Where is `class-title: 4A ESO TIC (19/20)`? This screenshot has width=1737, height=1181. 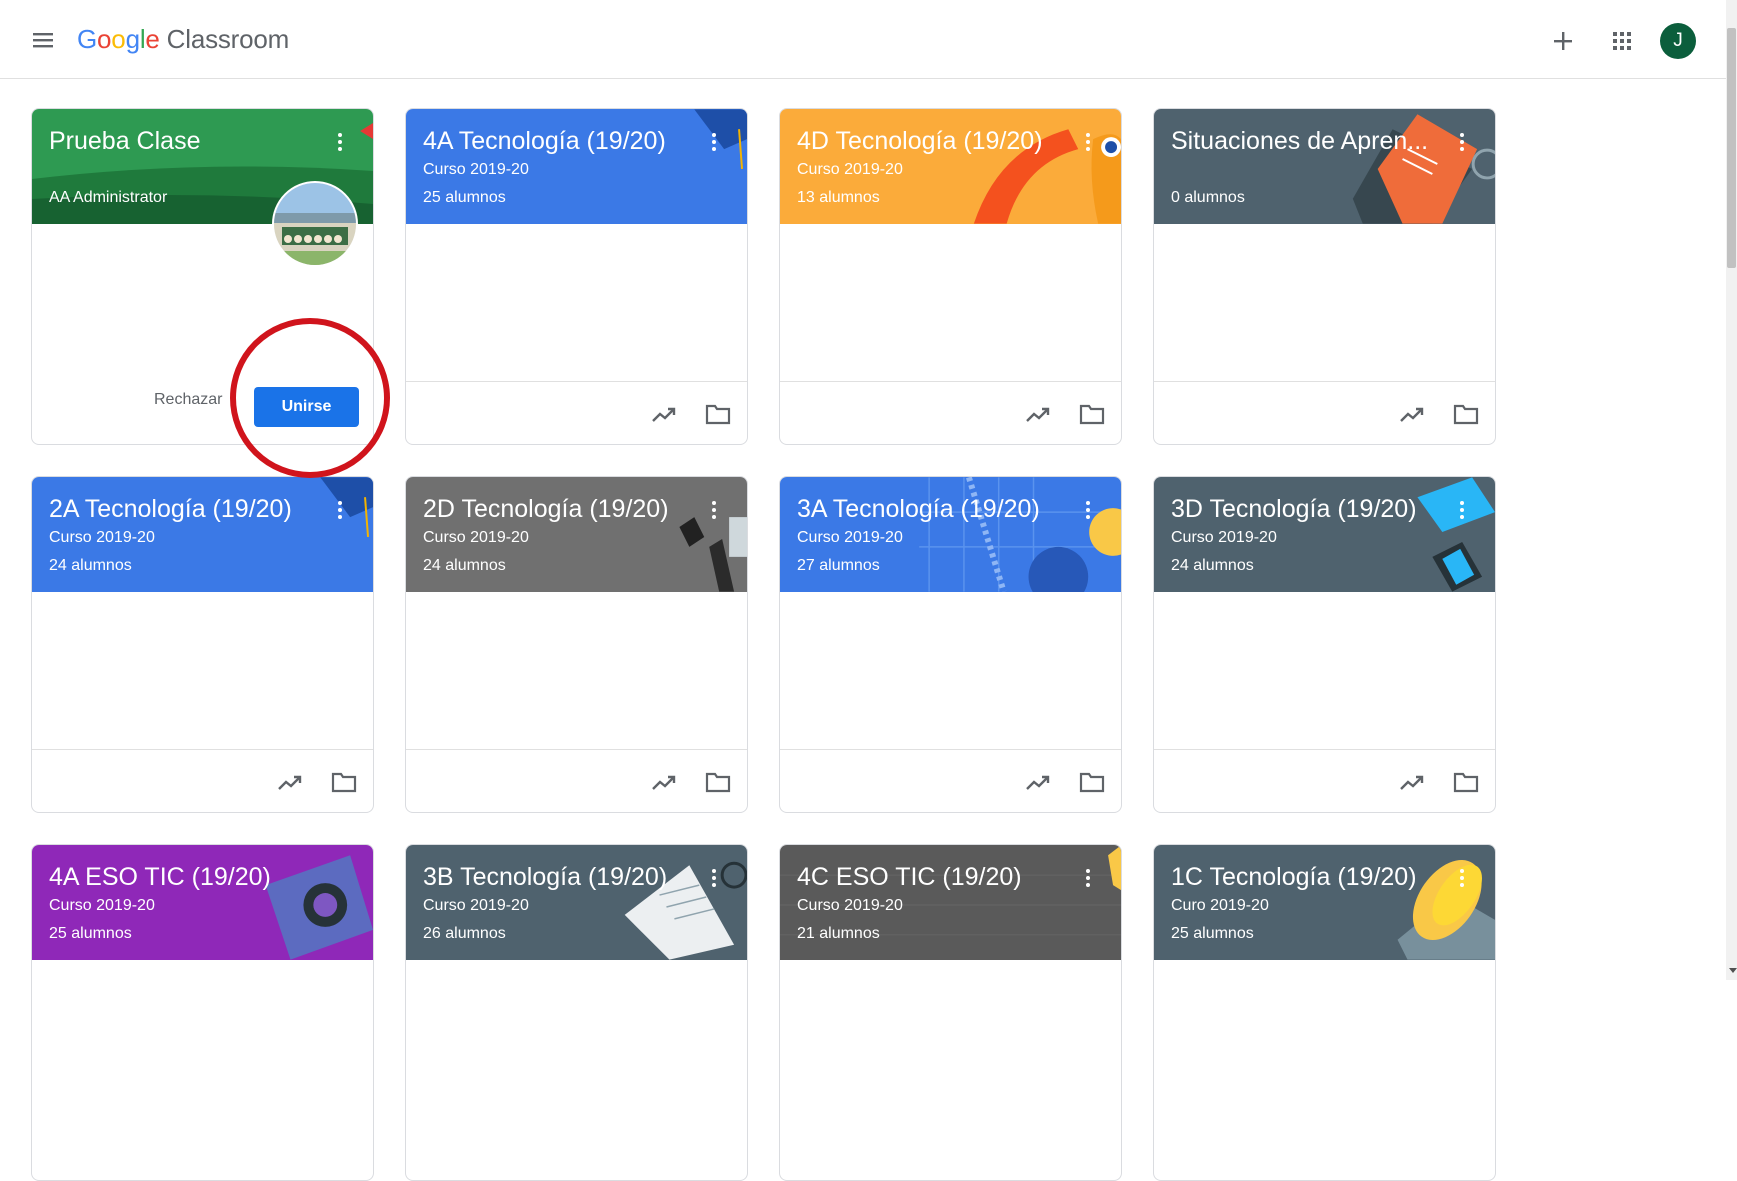 class-title: 4A ESO TIC (19/20) is located at coordinates (181, 877).